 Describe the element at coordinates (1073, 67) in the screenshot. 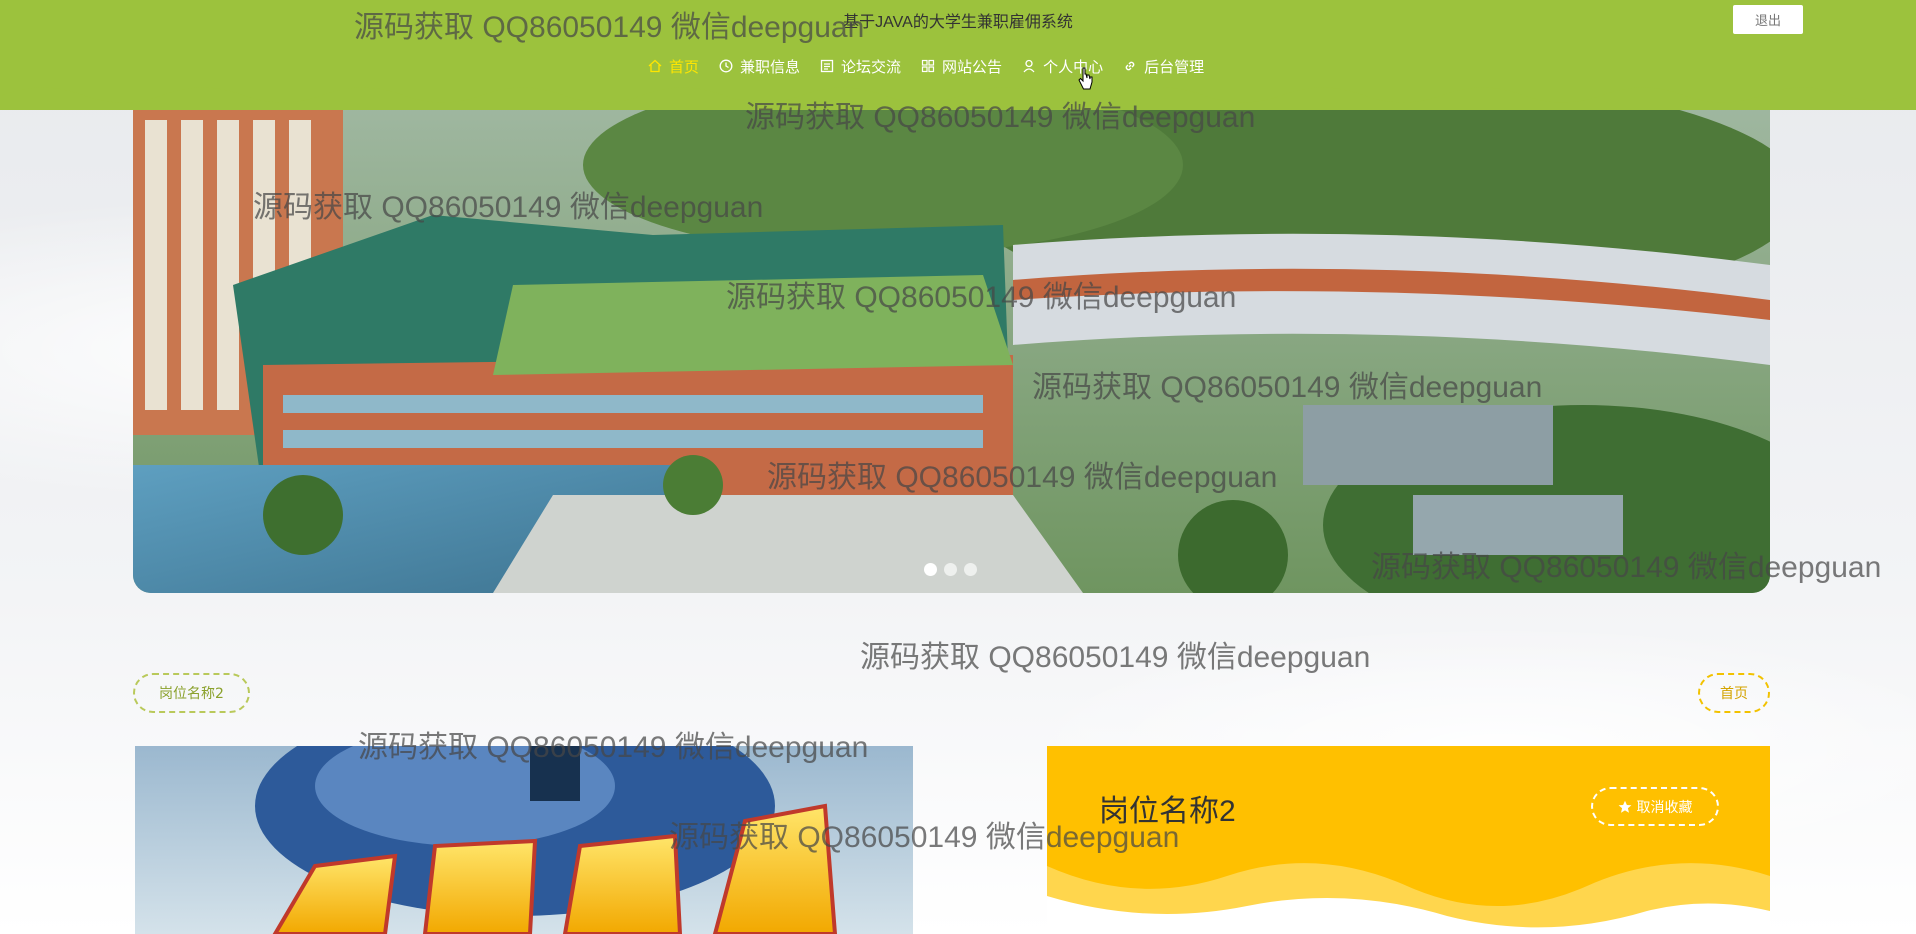

I see `nav-item-label: 个人中心` at that location.